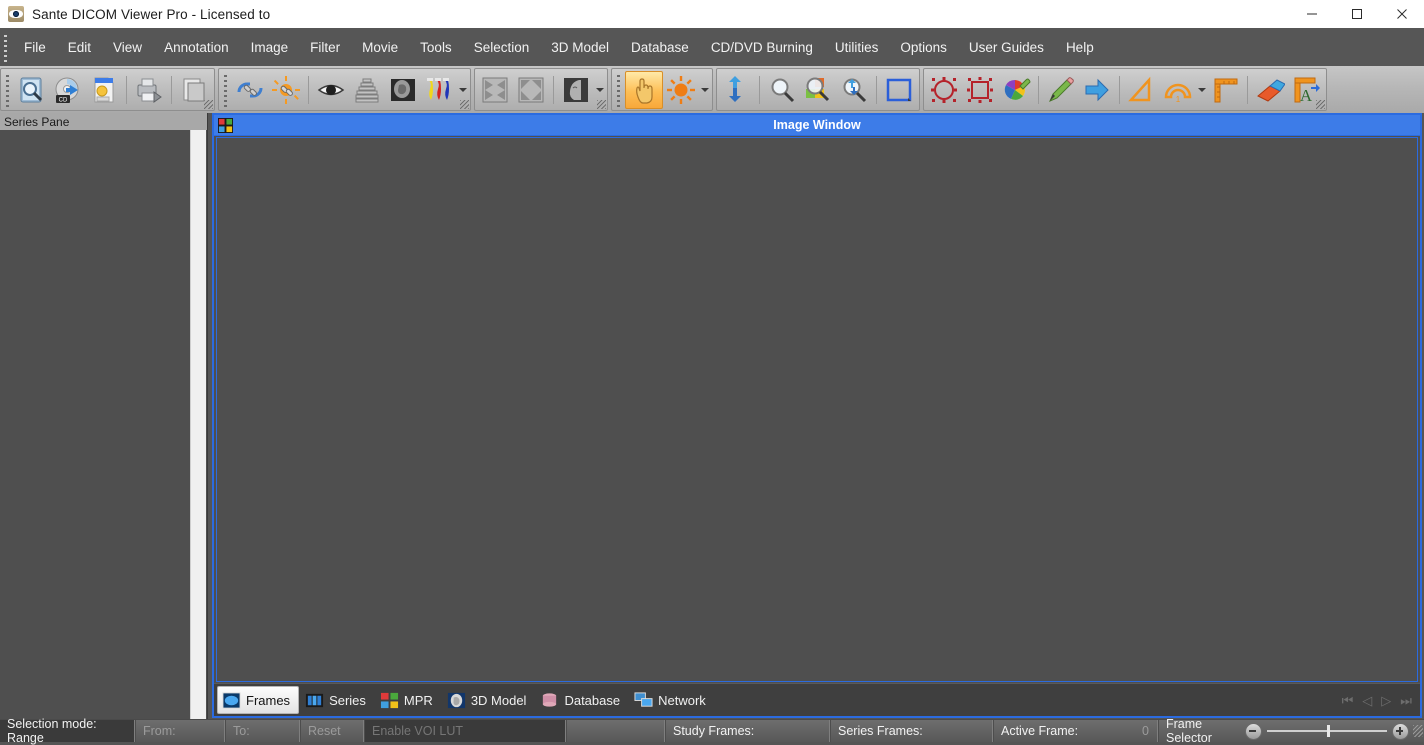 The height and width of the screenshot is (745, 1424). I want to click on brightness-chevron-down-icon, so click(704, 90).